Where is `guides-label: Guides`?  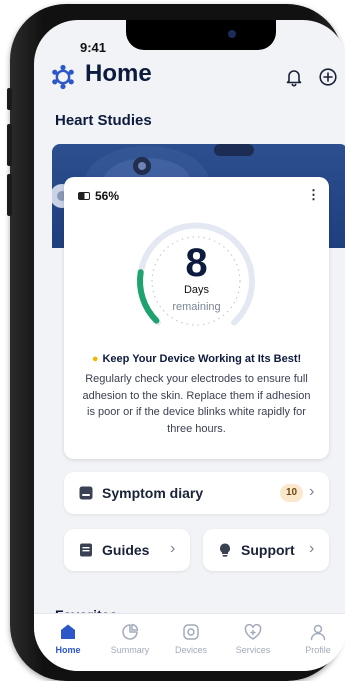 guides-label: Guides is located at coordinates (126, 550).